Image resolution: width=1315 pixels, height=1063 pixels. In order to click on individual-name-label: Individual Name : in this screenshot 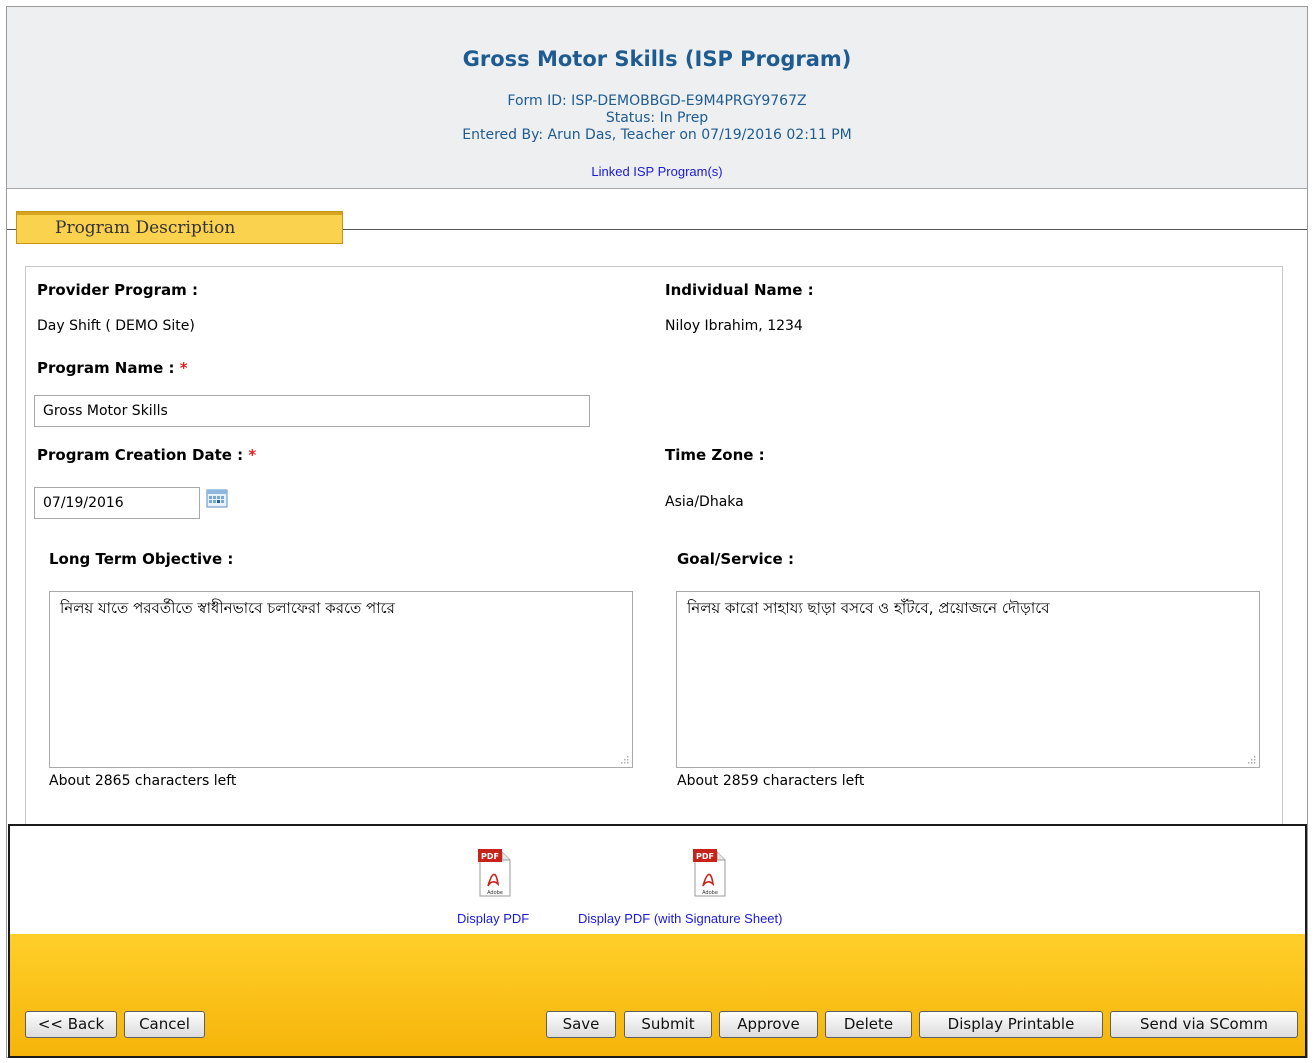, I will do `click(739, 290)`.